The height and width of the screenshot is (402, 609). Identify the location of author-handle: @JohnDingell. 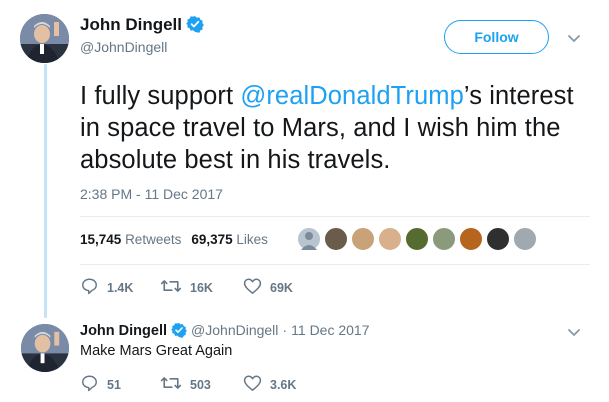
(123, 47).